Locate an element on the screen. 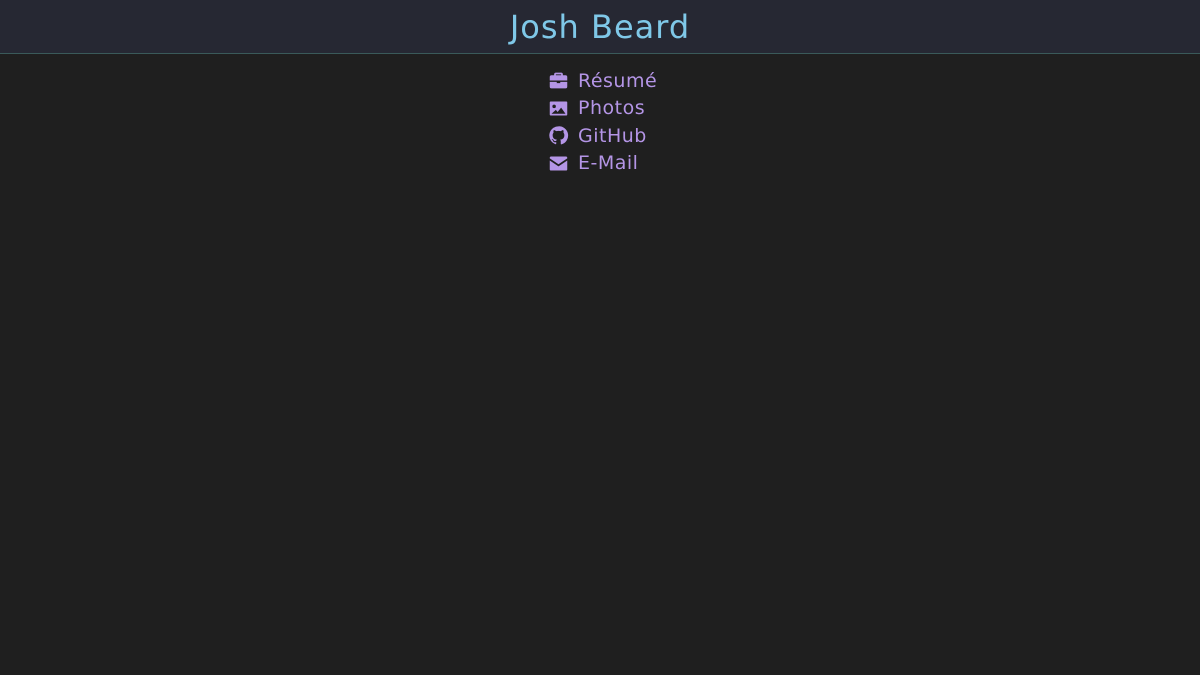 The width and height of the screenshot is (1200, 675). email-link: E-Mail is located at coordinates (602, 164).